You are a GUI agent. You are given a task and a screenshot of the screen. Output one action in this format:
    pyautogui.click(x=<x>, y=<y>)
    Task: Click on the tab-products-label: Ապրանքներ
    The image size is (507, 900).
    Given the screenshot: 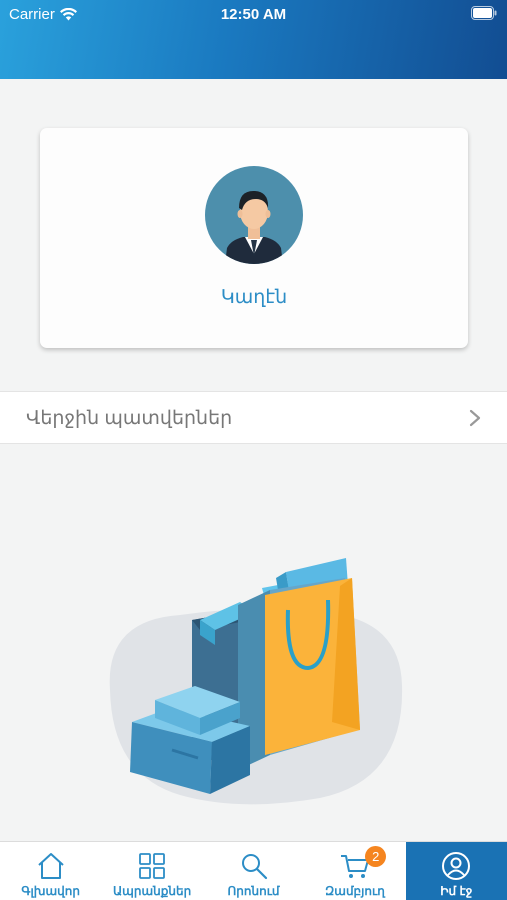 What is the action you would take?
    pyautogui.click(x=152, y=891)
    